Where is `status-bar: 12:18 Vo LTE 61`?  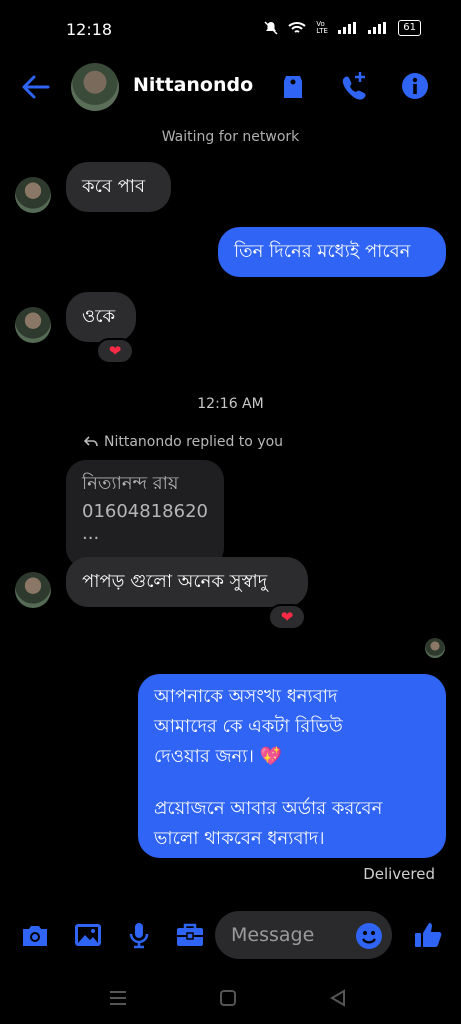
status-bar: 12:18 Vo LTE 61 is located at coordinates (230, 29).